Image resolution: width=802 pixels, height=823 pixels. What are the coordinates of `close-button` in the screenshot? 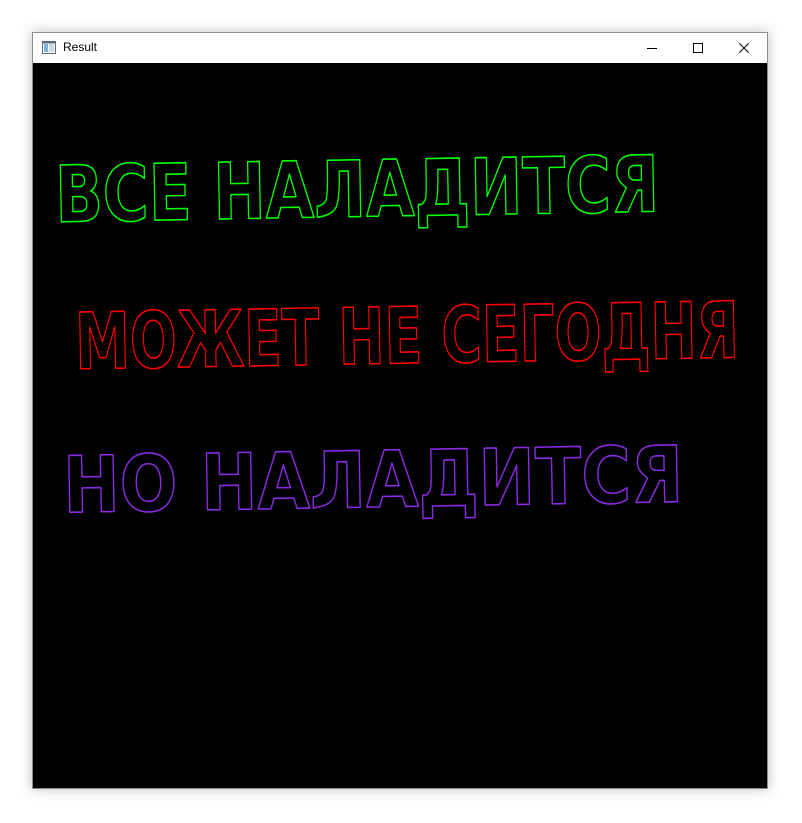 It's located at (744, 48).